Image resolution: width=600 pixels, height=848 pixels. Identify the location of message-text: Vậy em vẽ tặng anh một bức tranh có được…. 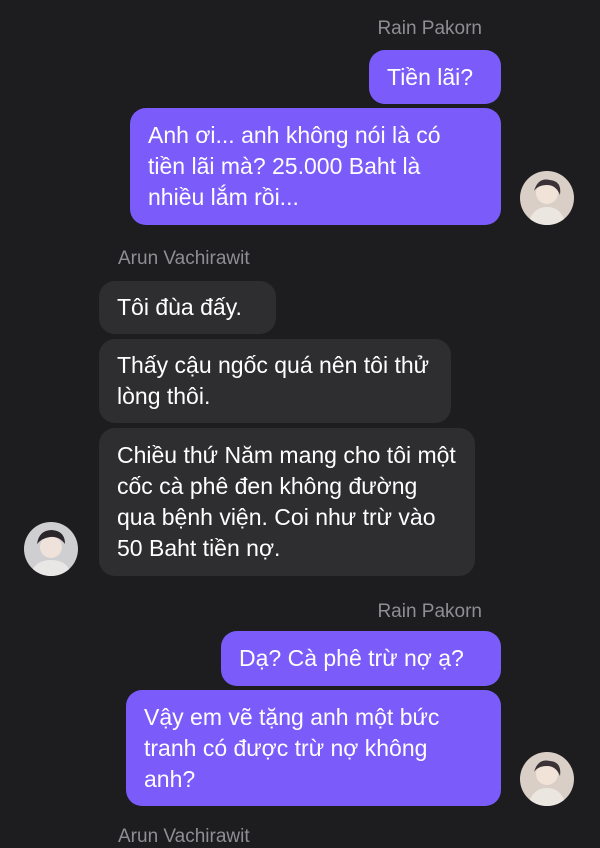
(292, 747).